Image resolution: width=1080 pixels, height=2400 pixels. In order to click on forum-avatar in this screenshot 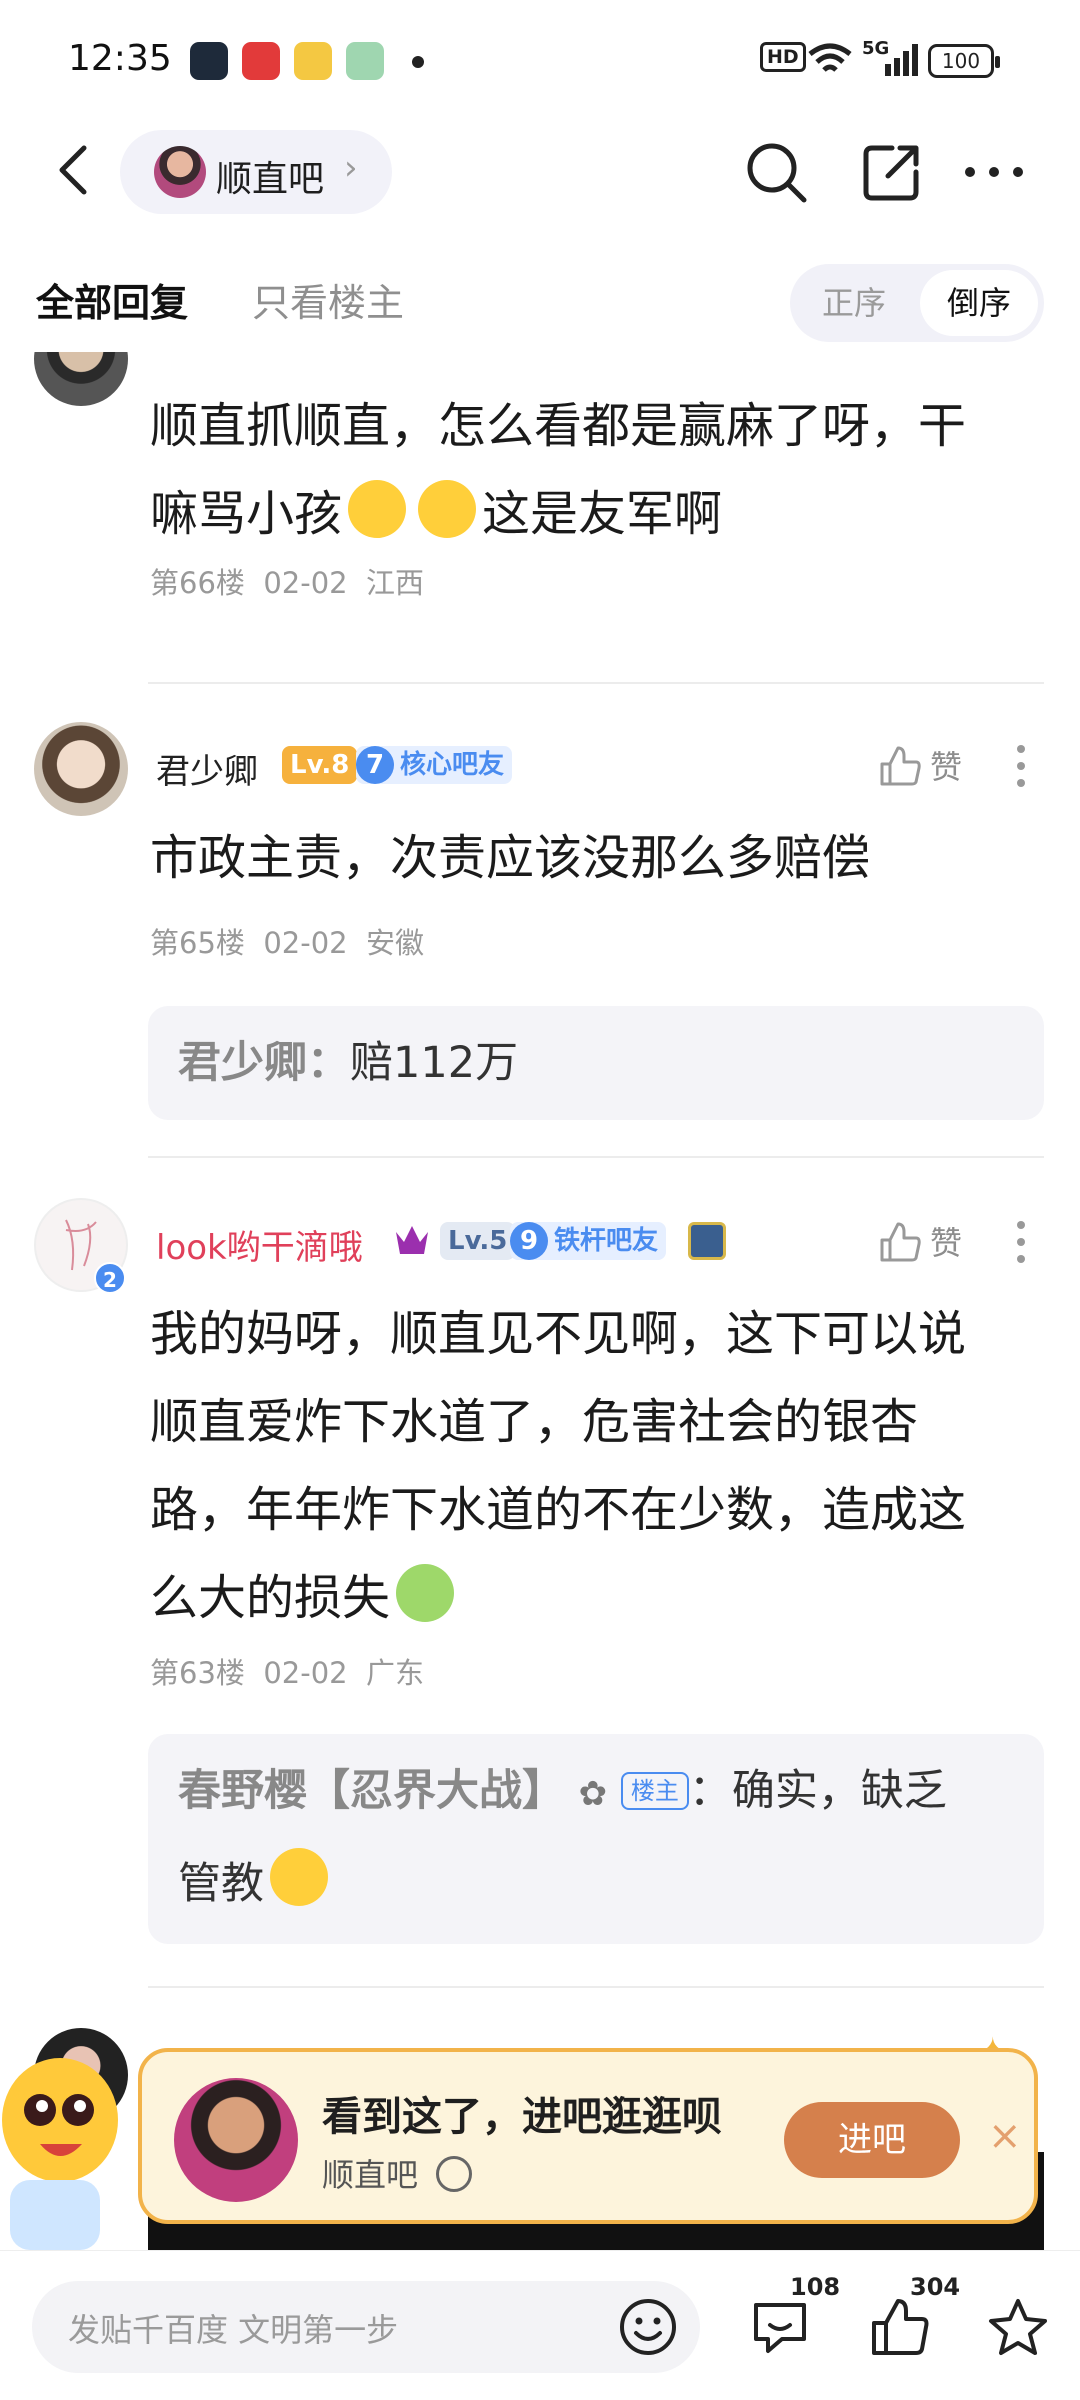, I will do `click(180, 172)`.